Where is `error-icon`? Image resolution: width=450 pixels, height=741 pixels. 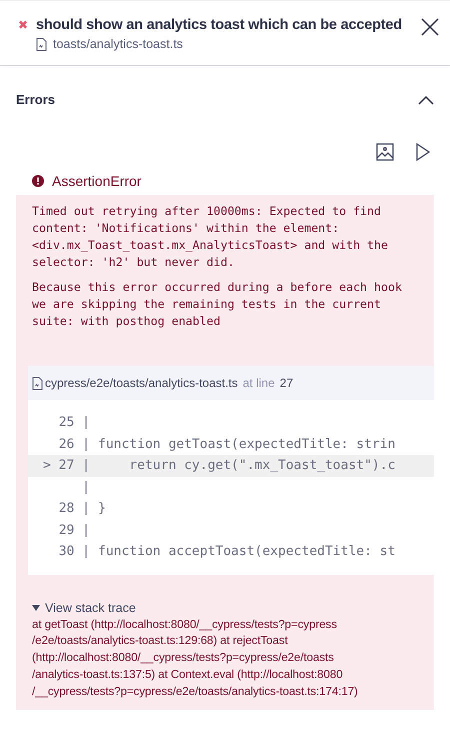 error-icon is located at coordinates (38, 181).